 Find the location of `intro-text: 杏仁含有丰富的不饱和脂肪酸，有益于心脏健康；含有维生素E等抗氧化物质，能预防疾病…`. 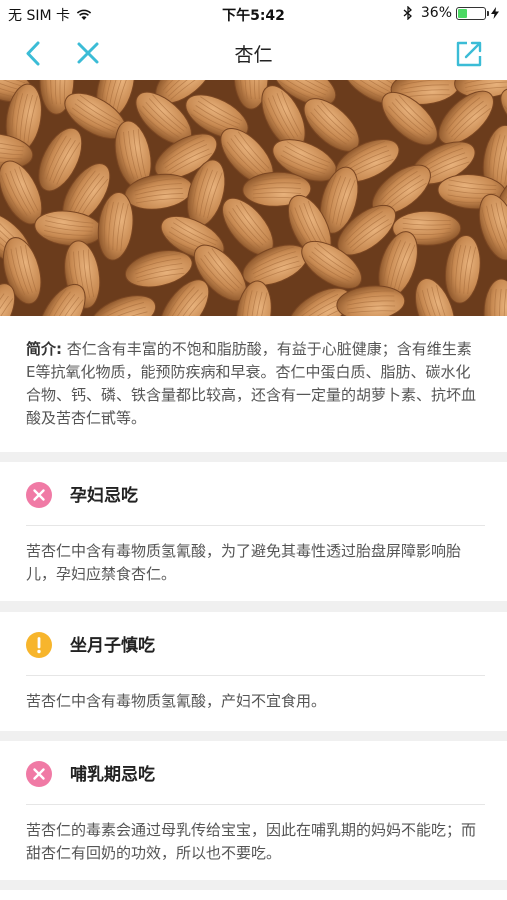

intro-text: 杏仁含有丰富的不饱和脂肪酸，有益于心脏健康；含有维生素E等抗氧化物质，能预防疾病… is located at coordinates (251, 383).